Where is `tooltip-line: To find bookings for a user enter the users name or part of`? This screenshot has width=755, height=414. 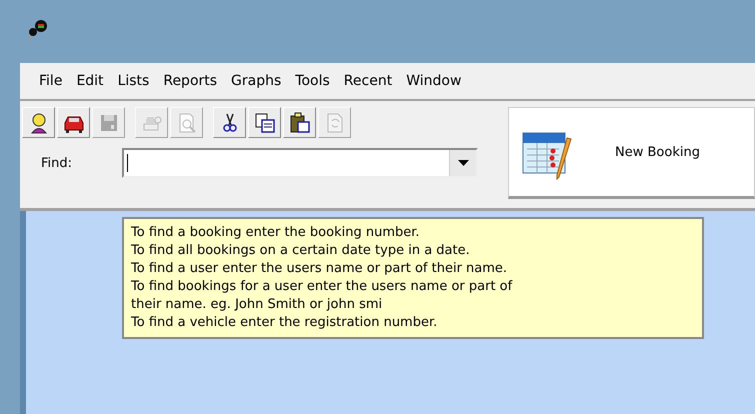 tooltip-line: To find bookings for a user enter the users name or part of is located at coordinates (322, 287).